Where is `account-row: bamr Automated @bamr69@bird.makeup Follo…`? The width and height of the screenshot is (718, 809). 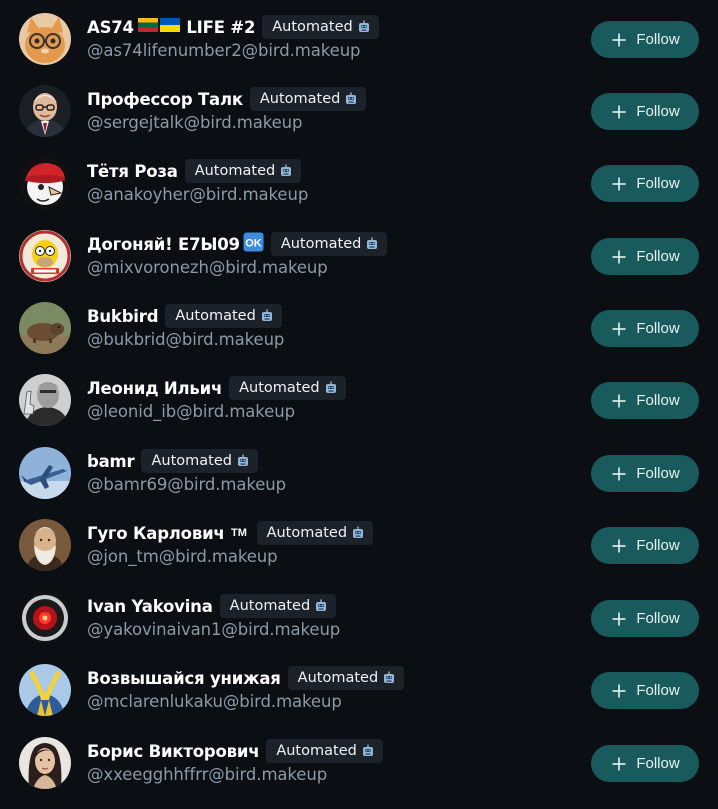
account-row: bamr Automated @bamr69@bird.makeup Follo… is located at coordinates (359, 472).